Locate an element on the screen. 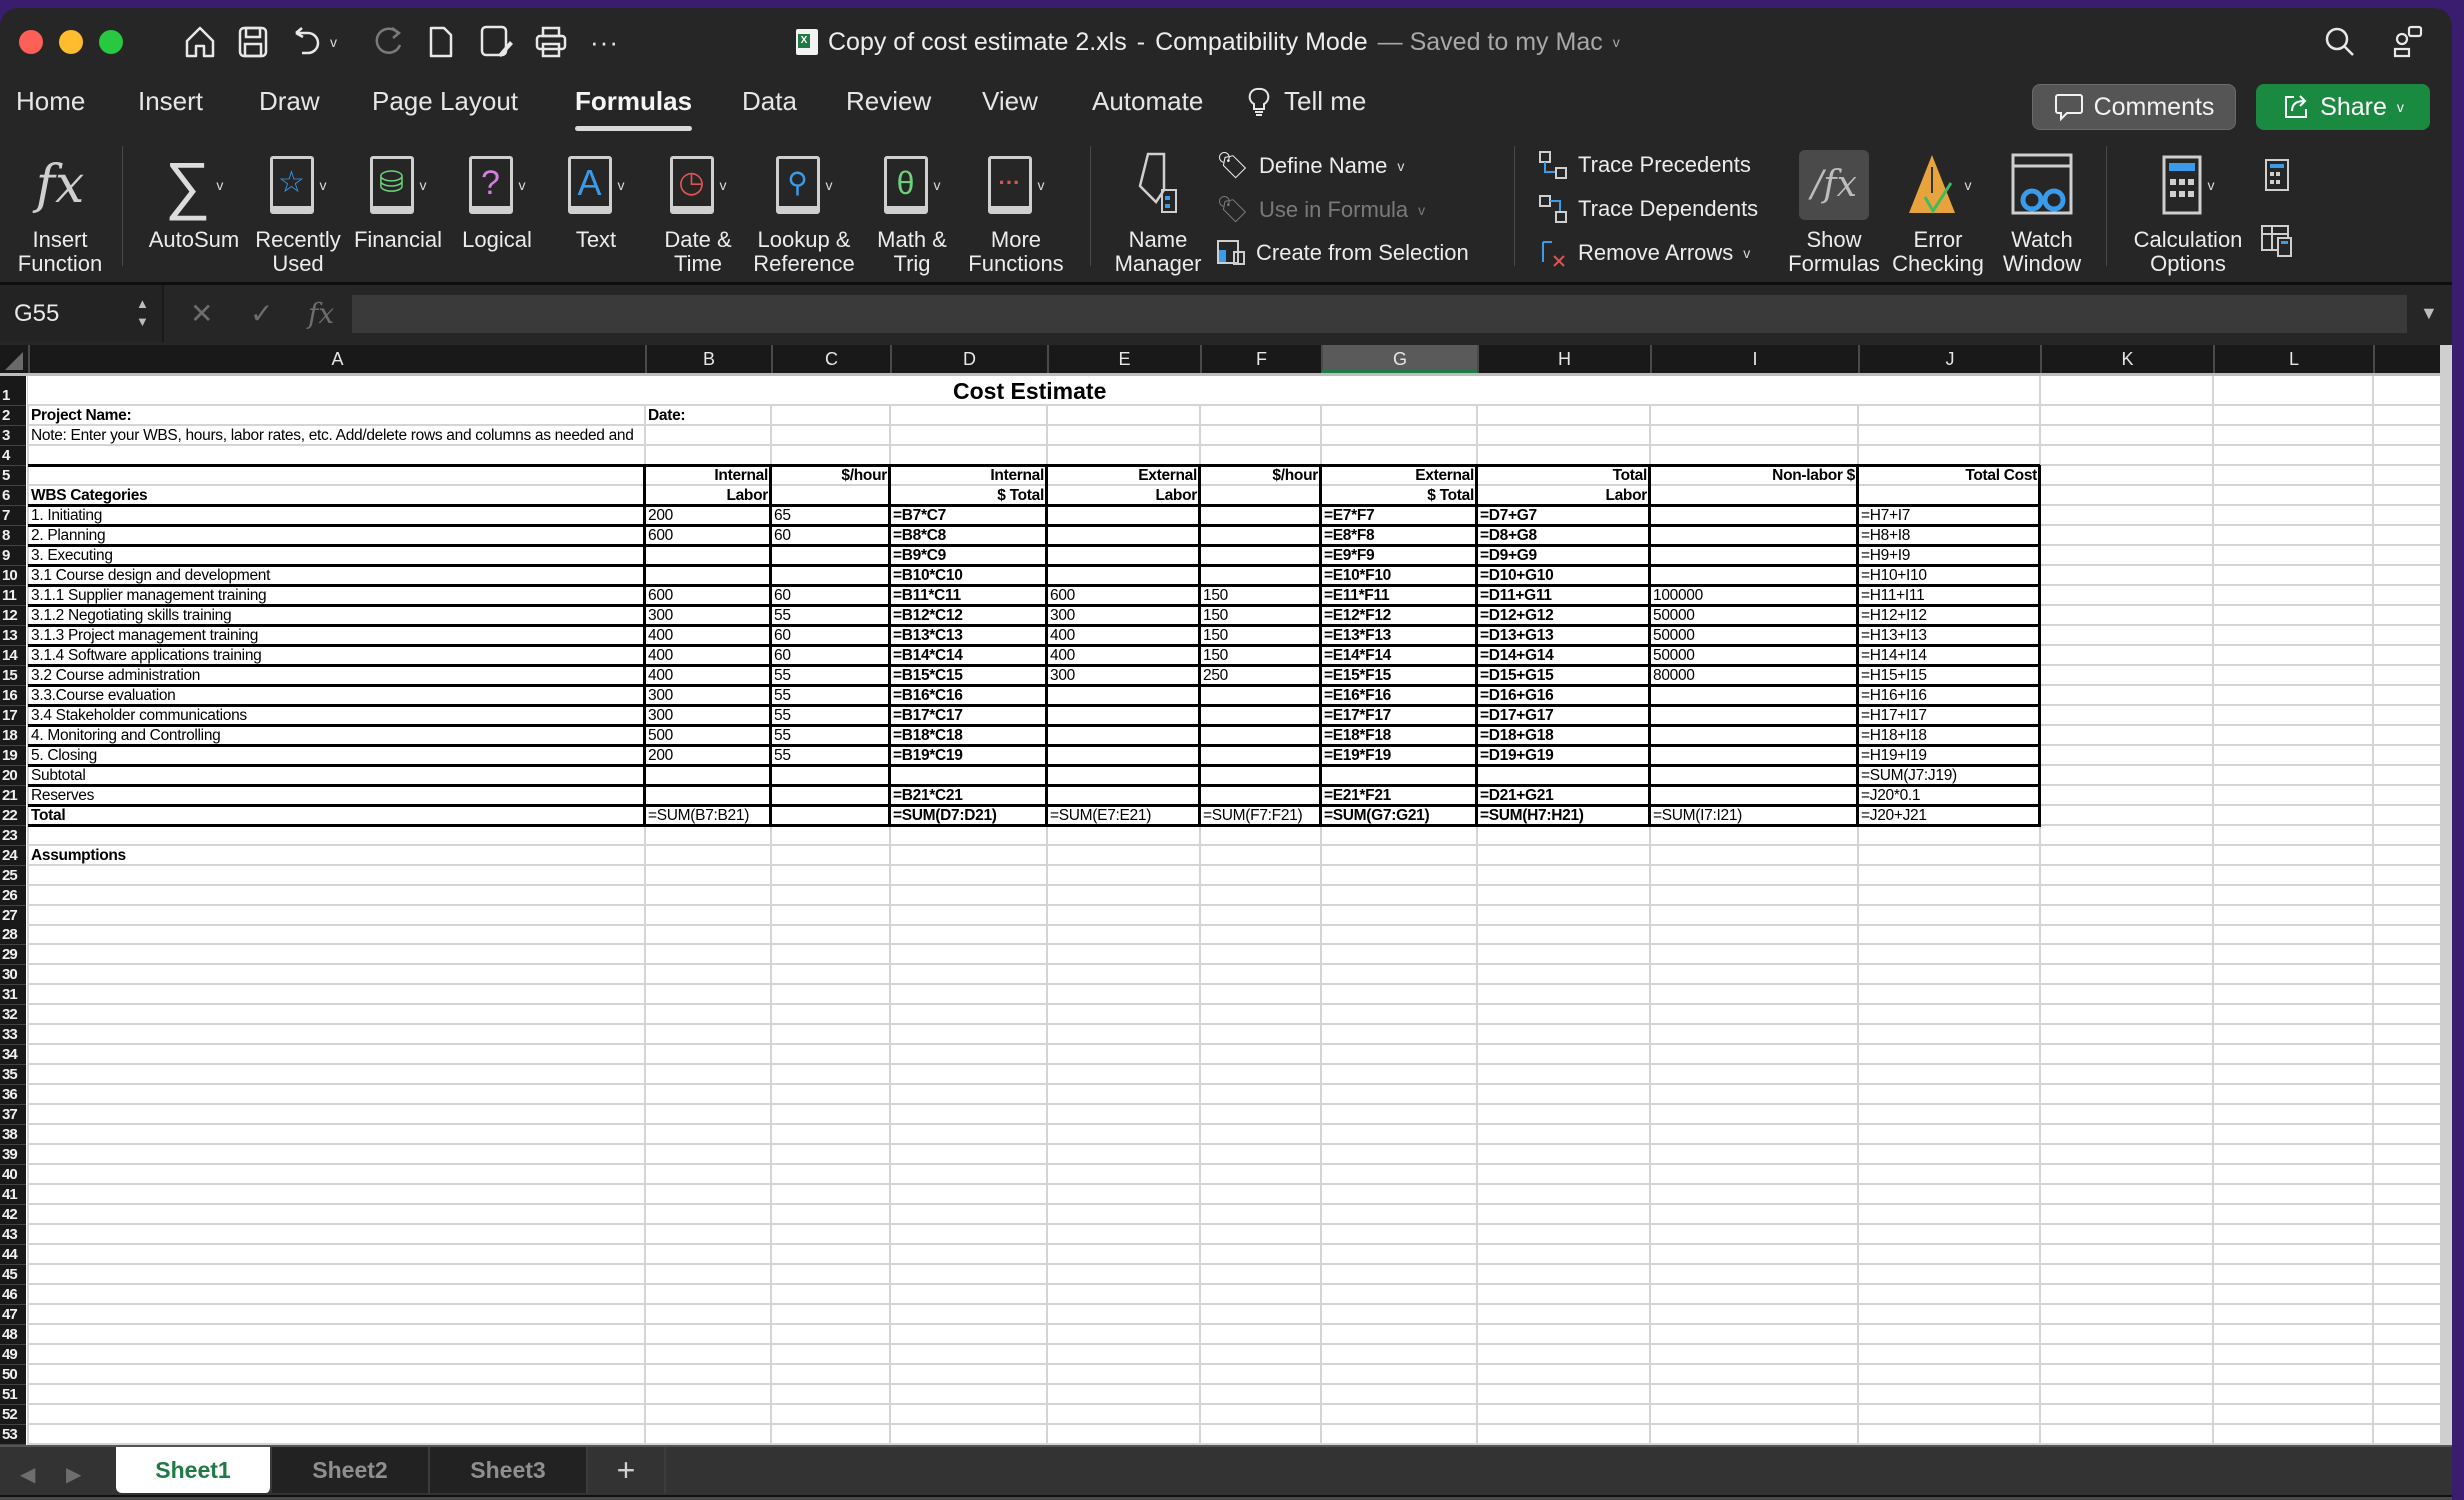 Image resolution: width=2464 pixels, height=1500 pixels. cell-c8: 60 is located at coordinates (782, 536).